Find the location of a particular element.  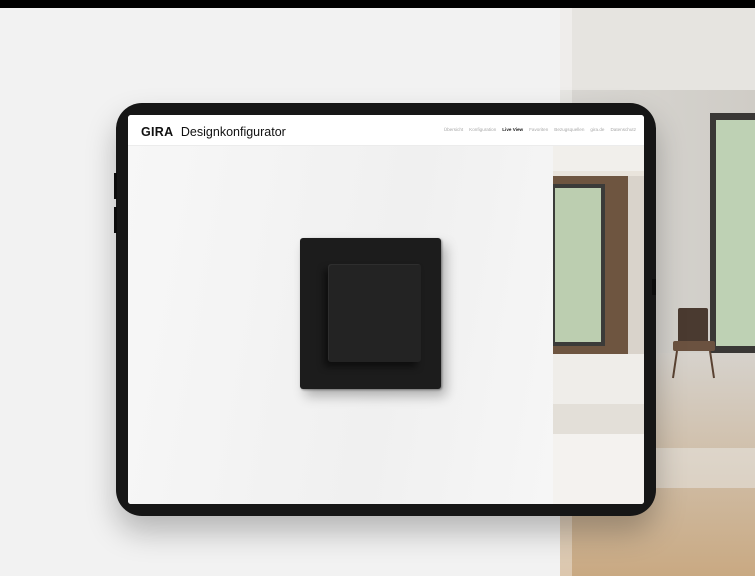

nav-item-bezugsquellen: Bezugsquellen is located at coordinates (569, 129).